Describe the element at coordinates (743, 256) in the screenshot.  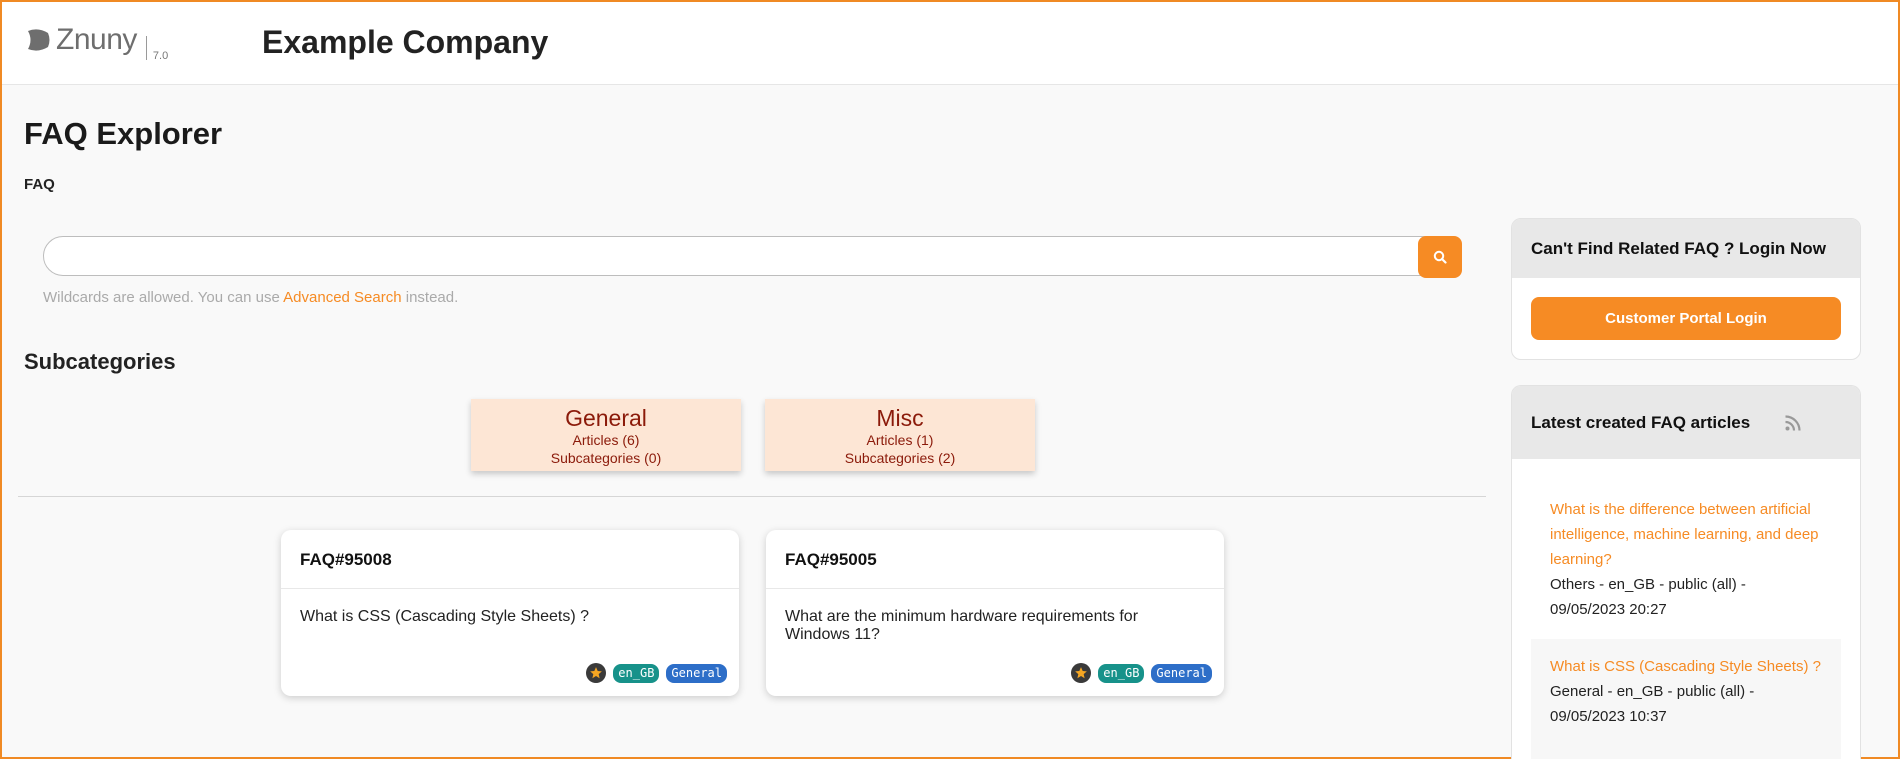
I see `search-input` at that location.